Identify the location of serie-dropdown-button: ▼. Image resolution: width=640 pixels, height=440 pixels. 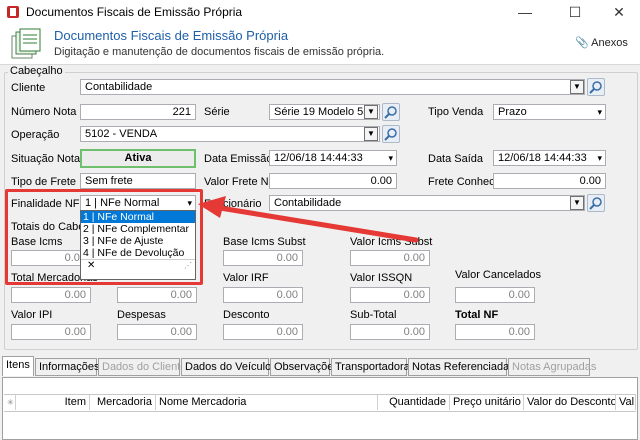
(371, 112).